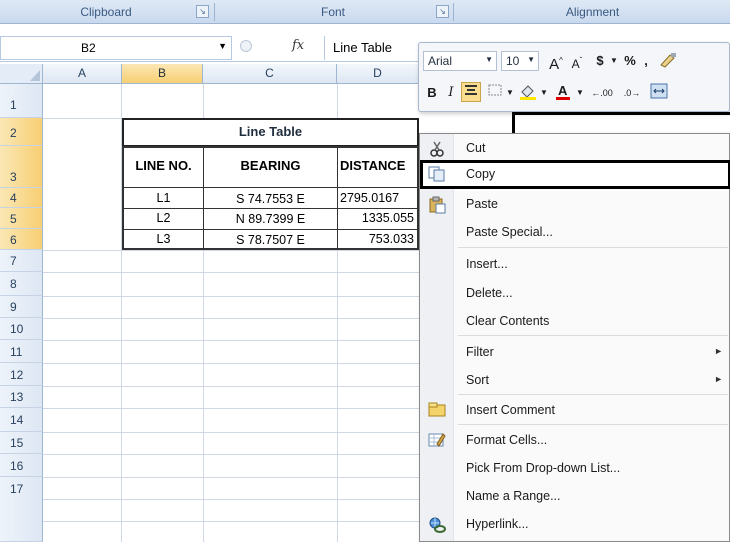 Image resolution: width=730 pixels, height=542 pixels. I want to click on menu-item-label: Cut, so click(476, 148).